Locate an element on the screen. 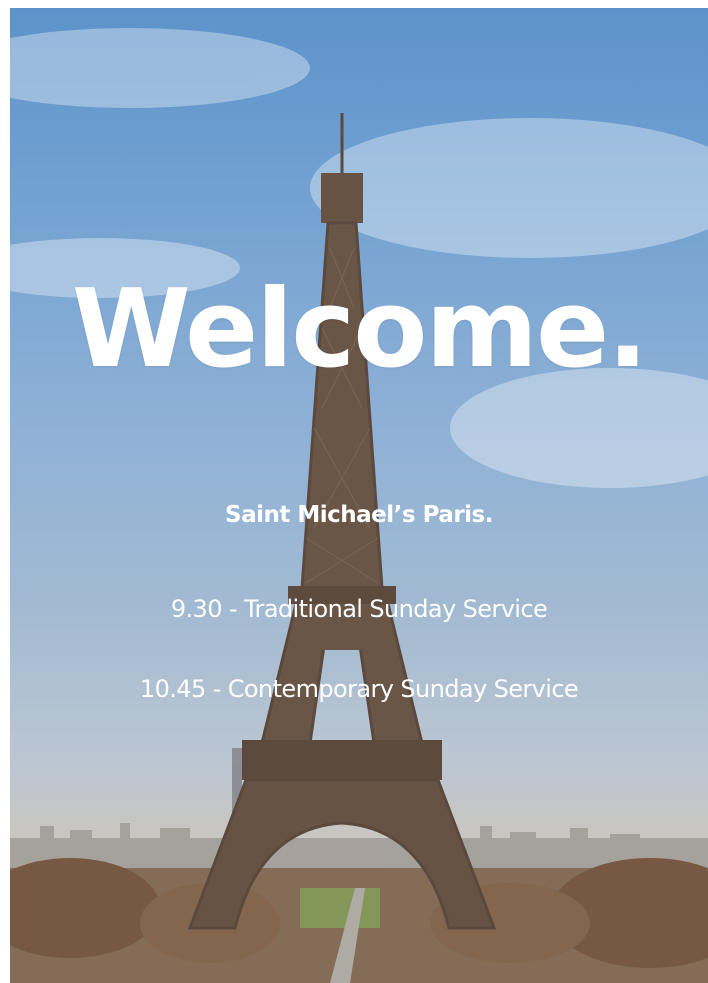  service-time-contemporary: 10.45 - Contemporary Sunday Service is located at coordinates (359, 689).